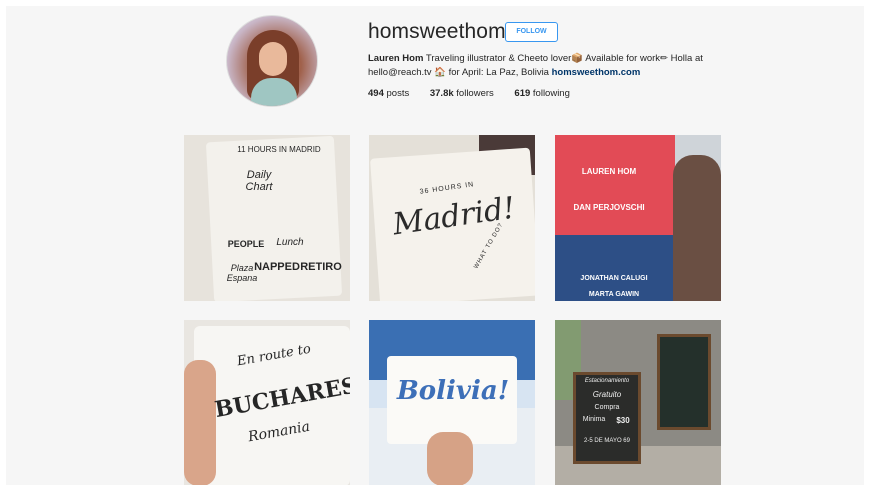 This screenshot has width=870, height=491. I want to click on followers-count: 37.8k followers, so click(462, 93).